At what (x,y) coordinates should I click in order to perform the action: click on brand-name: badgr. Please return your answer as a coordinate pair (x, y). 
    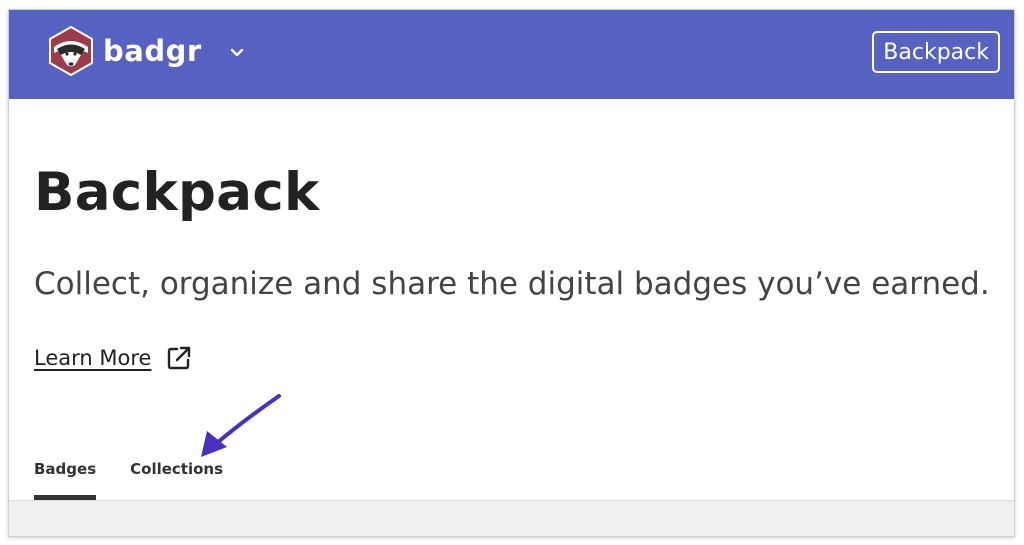
    Looking at the image, I should click on (152, 51).